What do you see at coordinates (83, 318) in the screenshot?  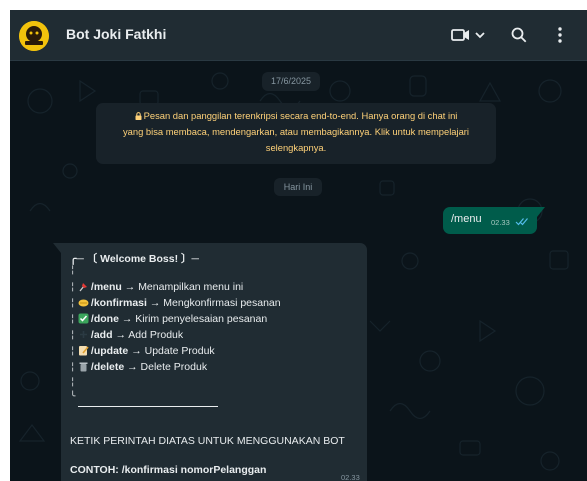 I see `check-box-icon` at bounding box center [83, 318].